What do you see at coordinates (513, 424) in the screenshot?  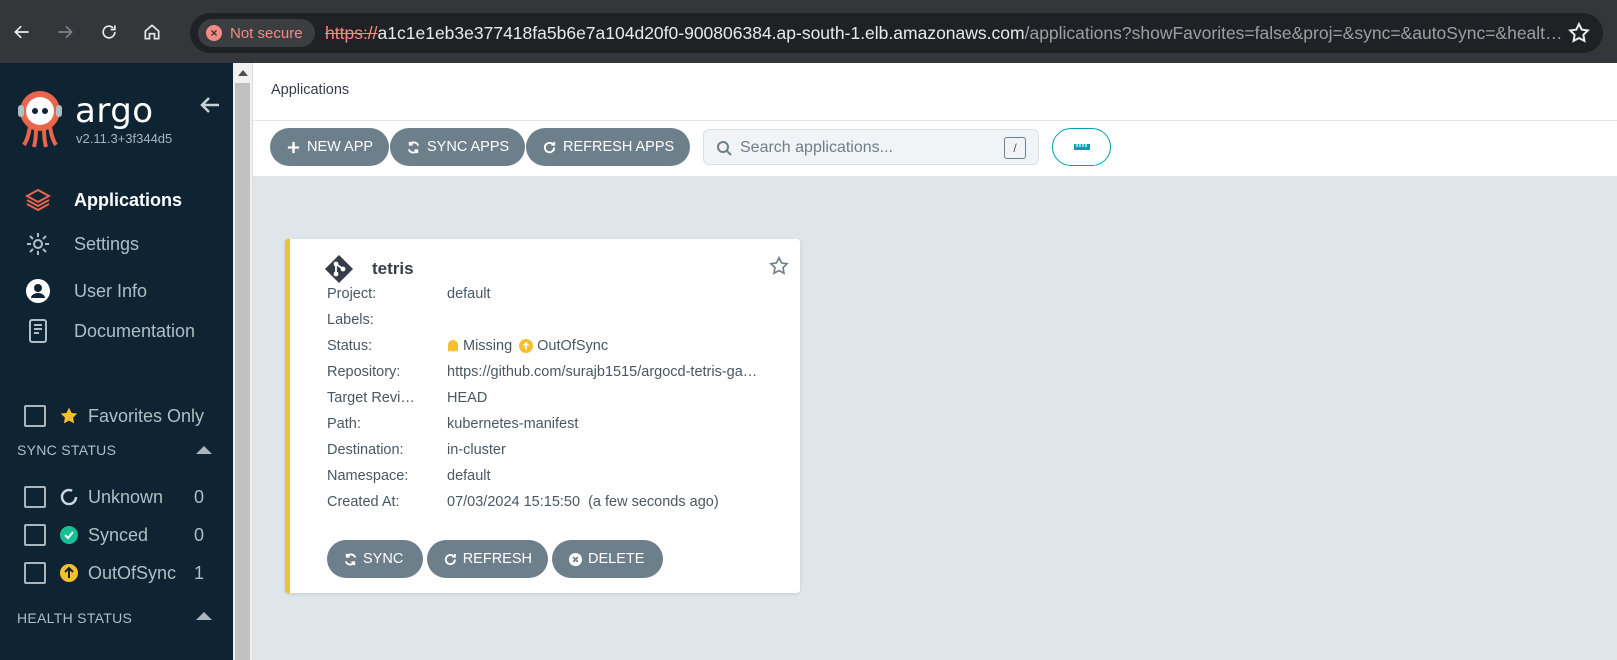 I see `field-value: kubernetes-manifest` at bounding box center [513, 424].